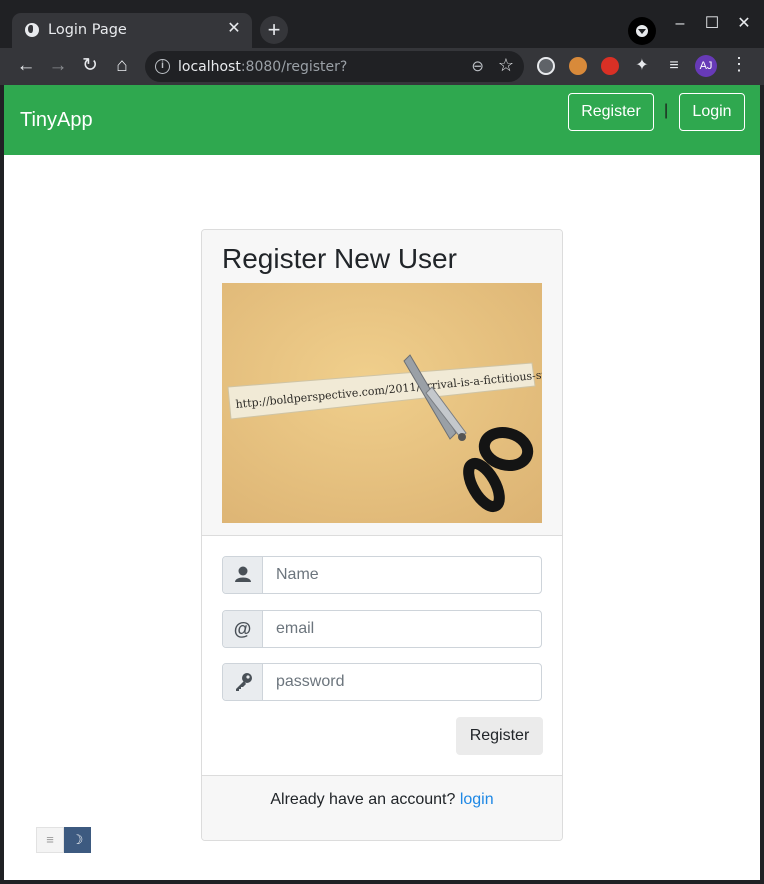 This screenshot has height=884, width=764. Describe the element at coordinates (58, 66) in the screenshot. I see `forward-icon: →` at that location.